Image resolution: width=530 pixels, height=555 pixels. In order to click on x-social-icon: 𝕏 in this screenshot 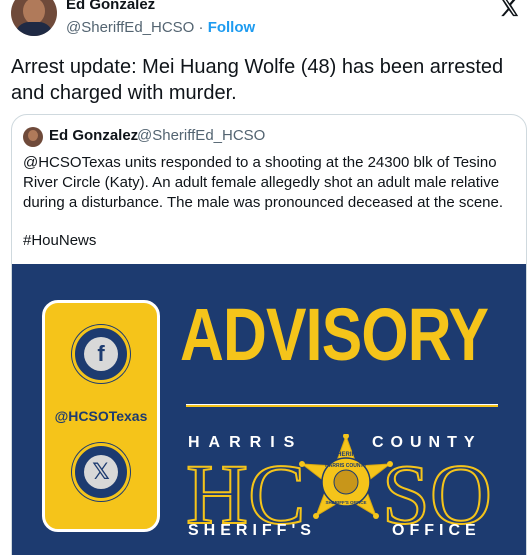, I will do `click(101, 472)`.